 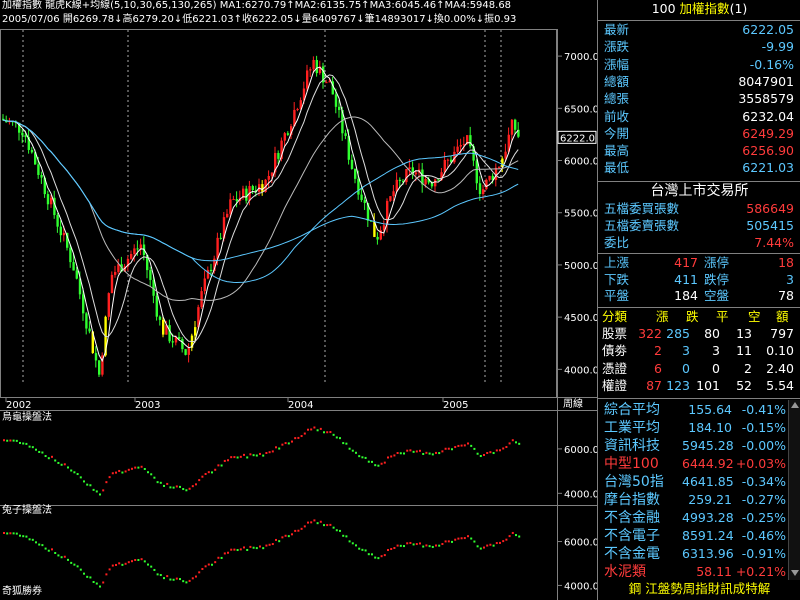 I want to click on scrollbar, so click(x=794, y=490).